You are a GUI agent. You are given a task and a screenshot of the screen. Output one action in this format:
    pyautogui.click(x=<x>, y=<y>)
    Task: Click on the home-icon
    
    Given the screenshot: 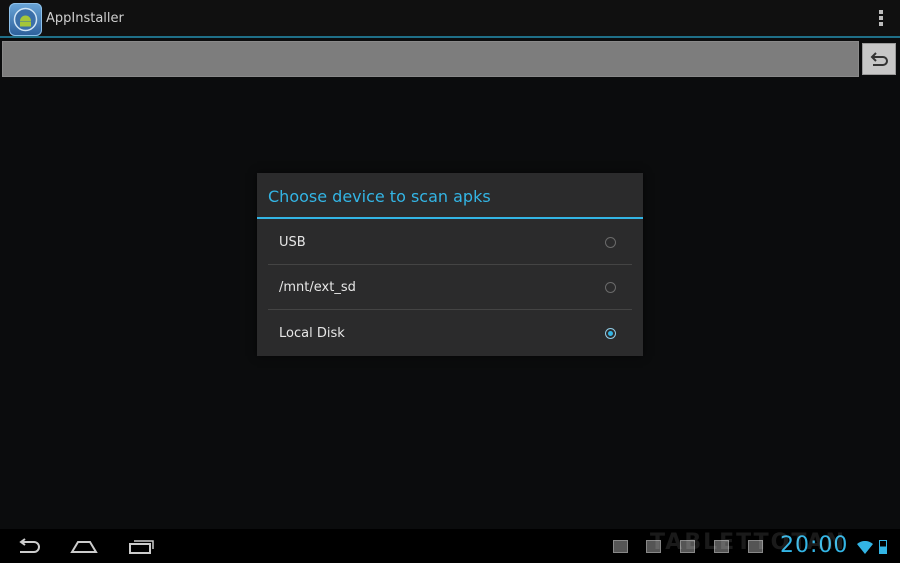 What is the action you would take?
    pyautogui.click(x=84, y=546)
    